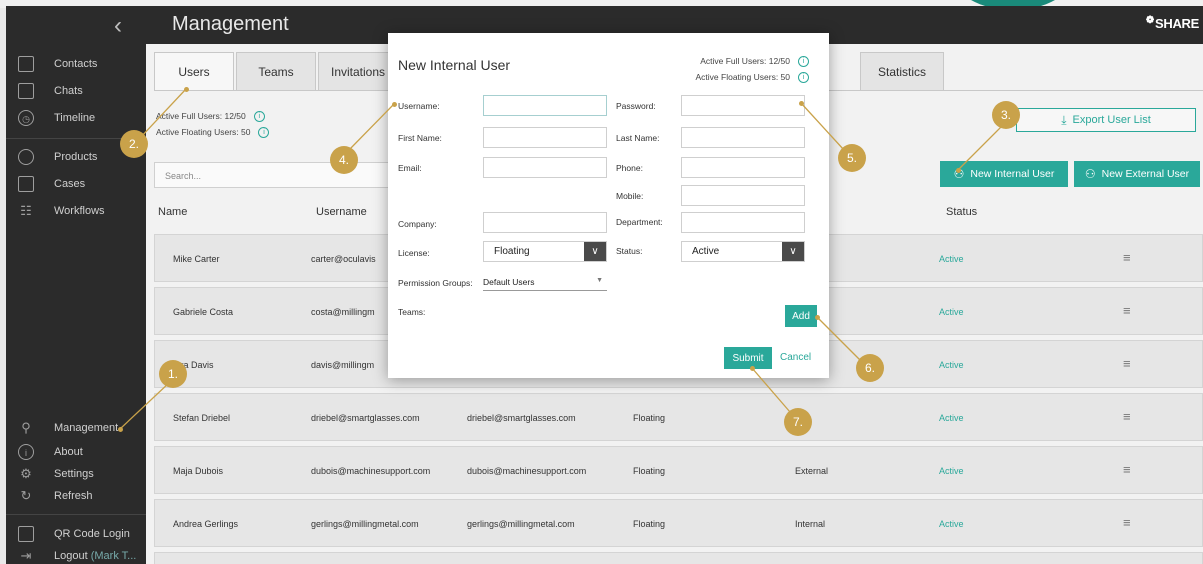  I want to click on tab-teams: Teams, so click(276, 71).